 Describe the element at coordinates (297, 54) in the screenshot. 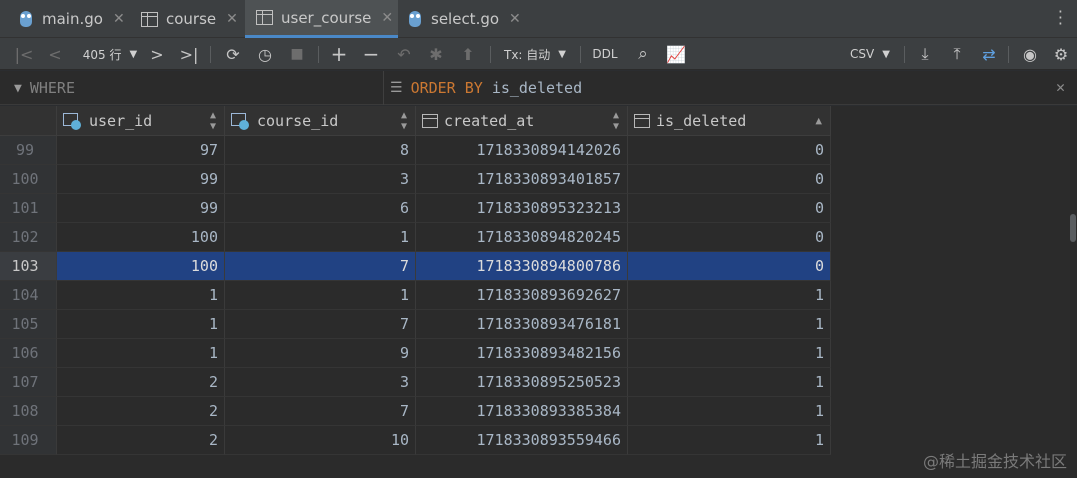

I see `stop-icon: ■` at that location.